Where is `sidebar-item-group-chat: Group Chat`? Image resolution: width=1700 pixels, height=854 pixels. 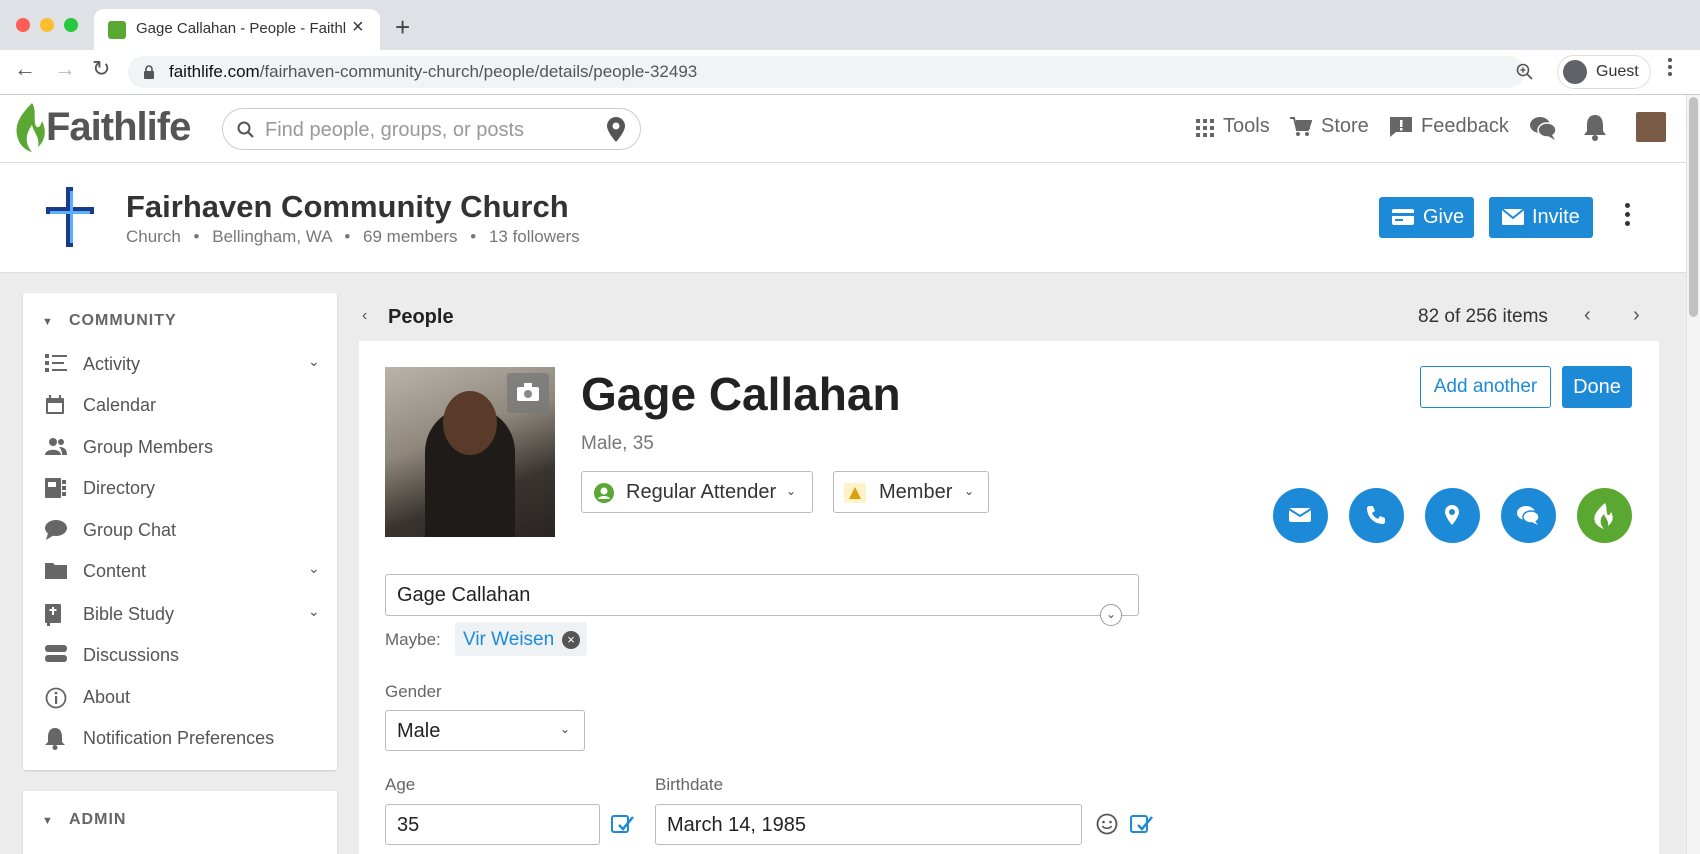 sidebar-item-group-chat: Group Chat is located at coordinates (180, 530).